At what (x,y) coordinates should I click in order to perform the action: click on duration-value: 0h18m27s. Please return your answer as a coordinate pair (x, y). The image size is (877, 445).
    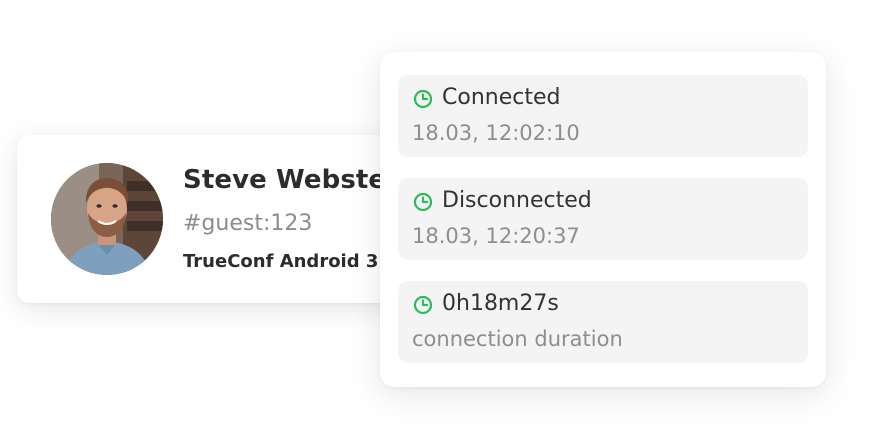
    Looking at the image, I should click on (500, 303).